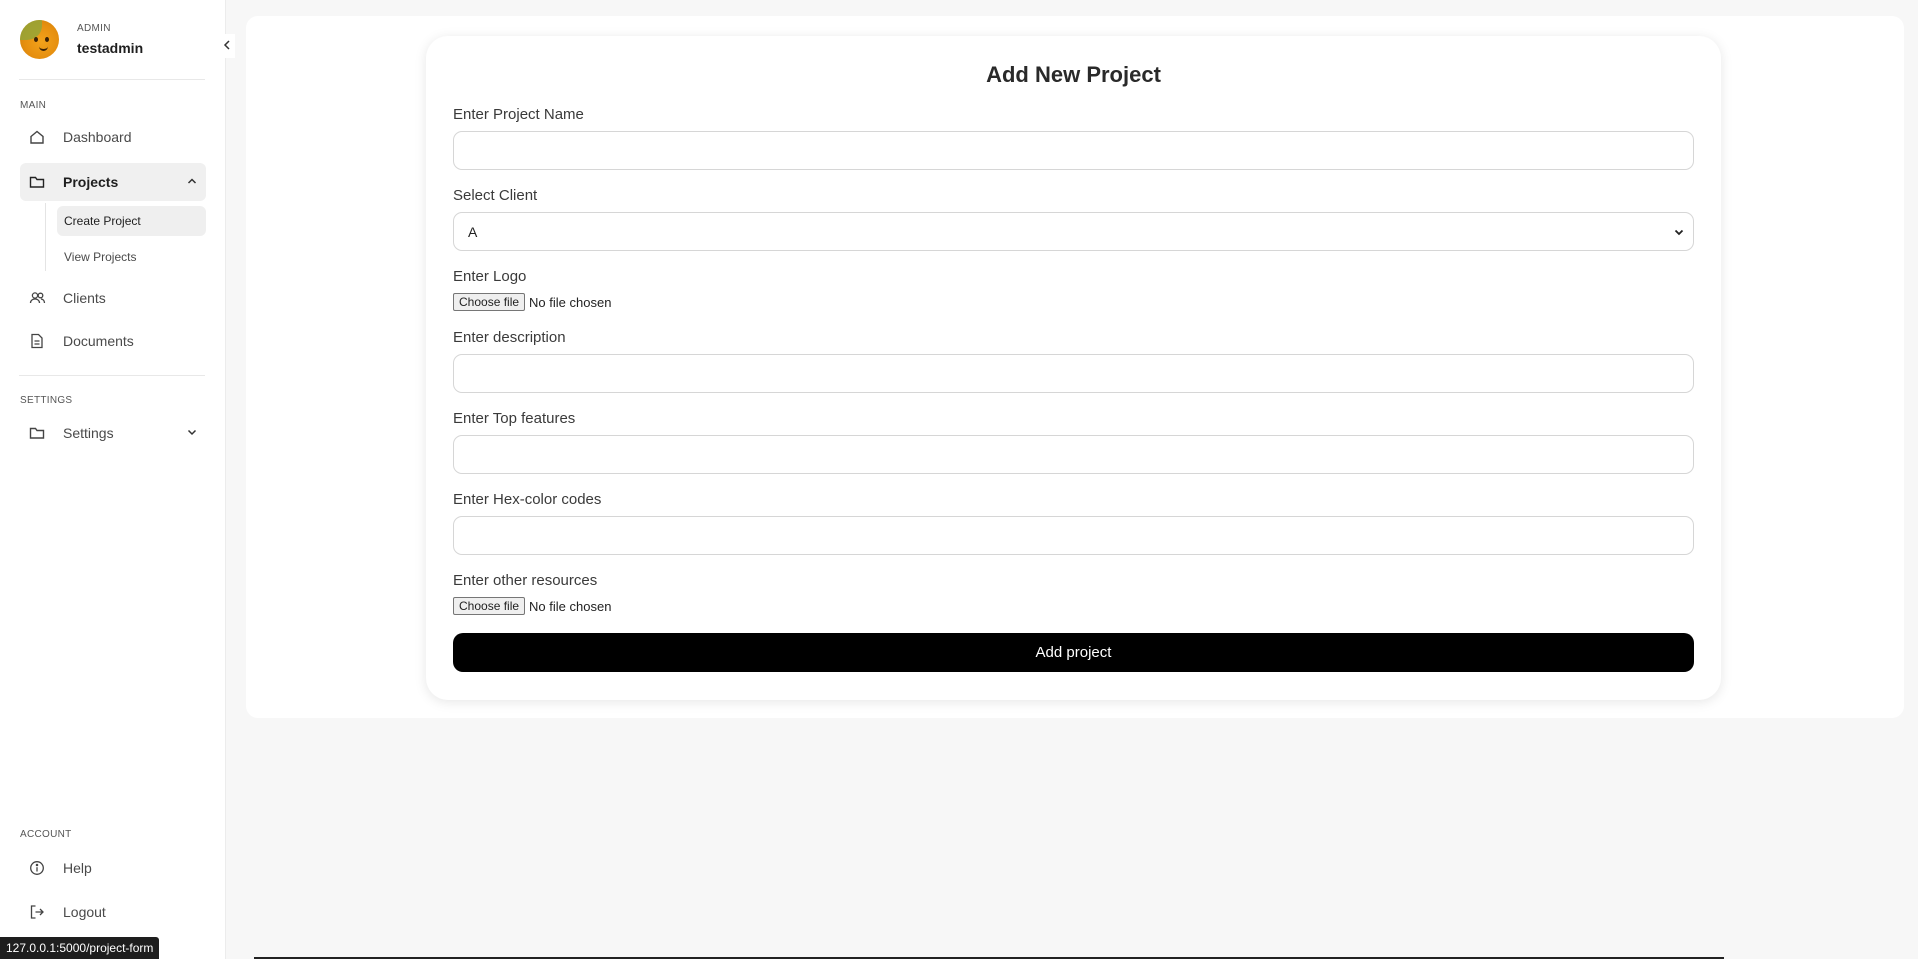 The image size is (1918, 959). I want to click on sidebar-item-dashboard: Dashboard, so click(113, 137).